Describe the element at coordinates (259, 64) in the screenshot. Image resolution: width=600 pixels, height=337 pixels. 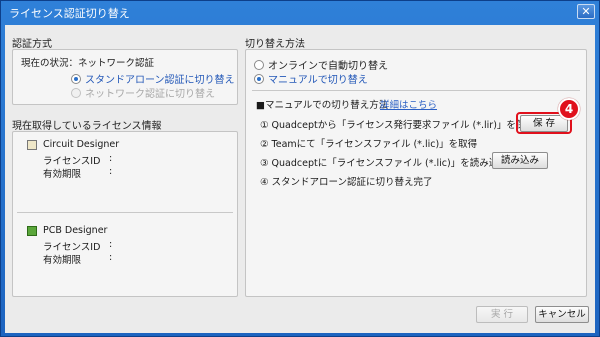
I see `radio-online` at that location.